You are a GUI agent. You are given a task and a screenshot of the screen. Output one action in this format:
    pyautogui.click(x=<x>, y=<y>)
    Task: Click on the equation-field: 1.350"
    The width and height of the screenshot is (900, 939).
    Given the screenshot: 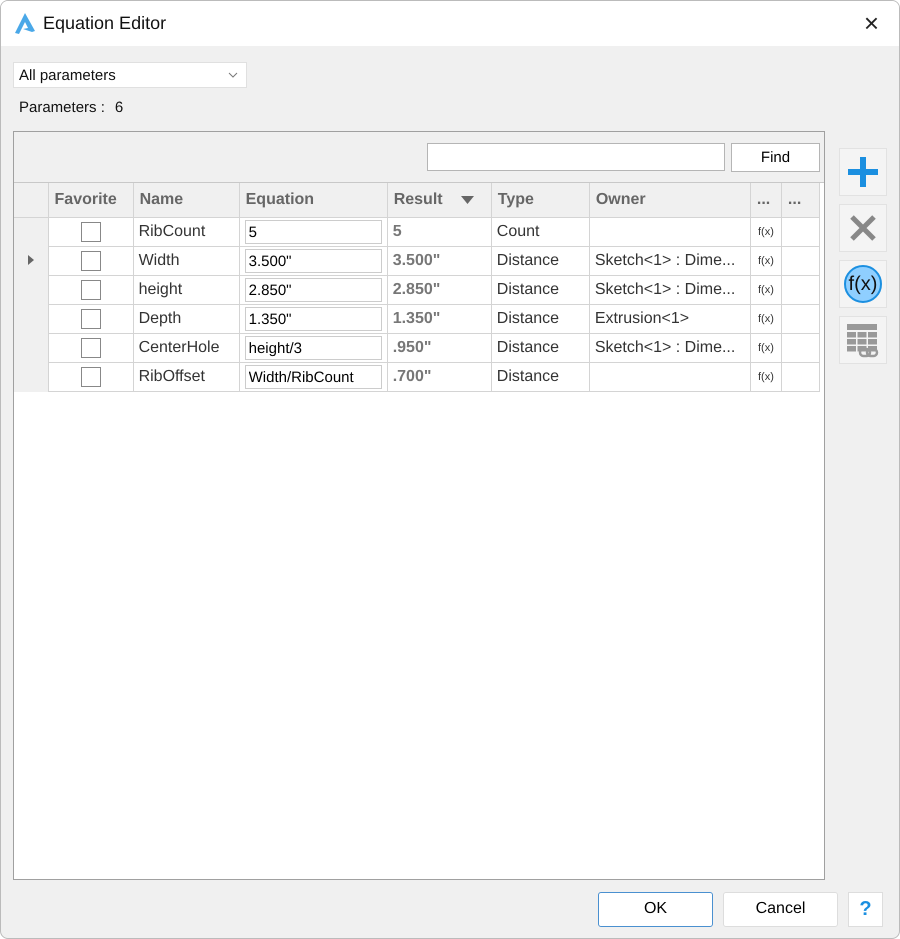 What is the action you would take?
    pyautogui.click(x=313, y=319)
    